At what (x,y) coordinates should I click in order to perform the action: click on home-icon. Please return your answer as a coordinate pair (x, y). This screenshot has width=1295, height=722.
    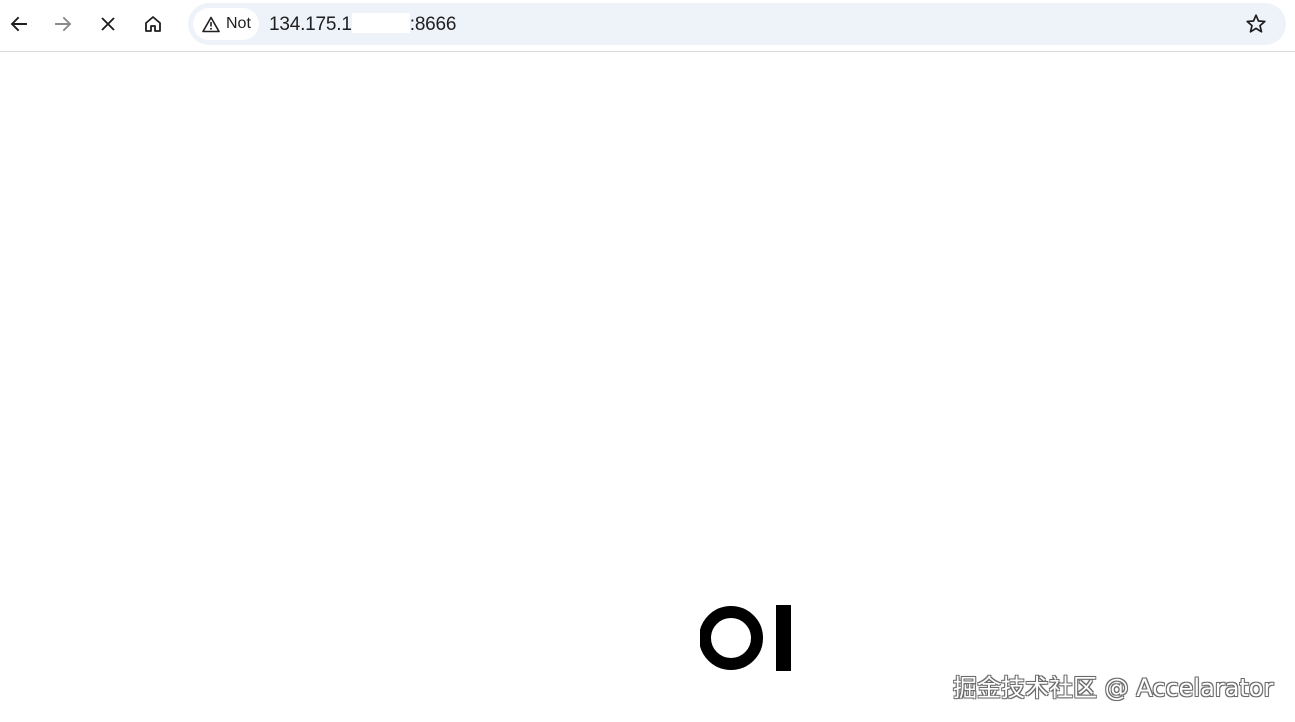
    Looking at the image, I should click on (153, 24).